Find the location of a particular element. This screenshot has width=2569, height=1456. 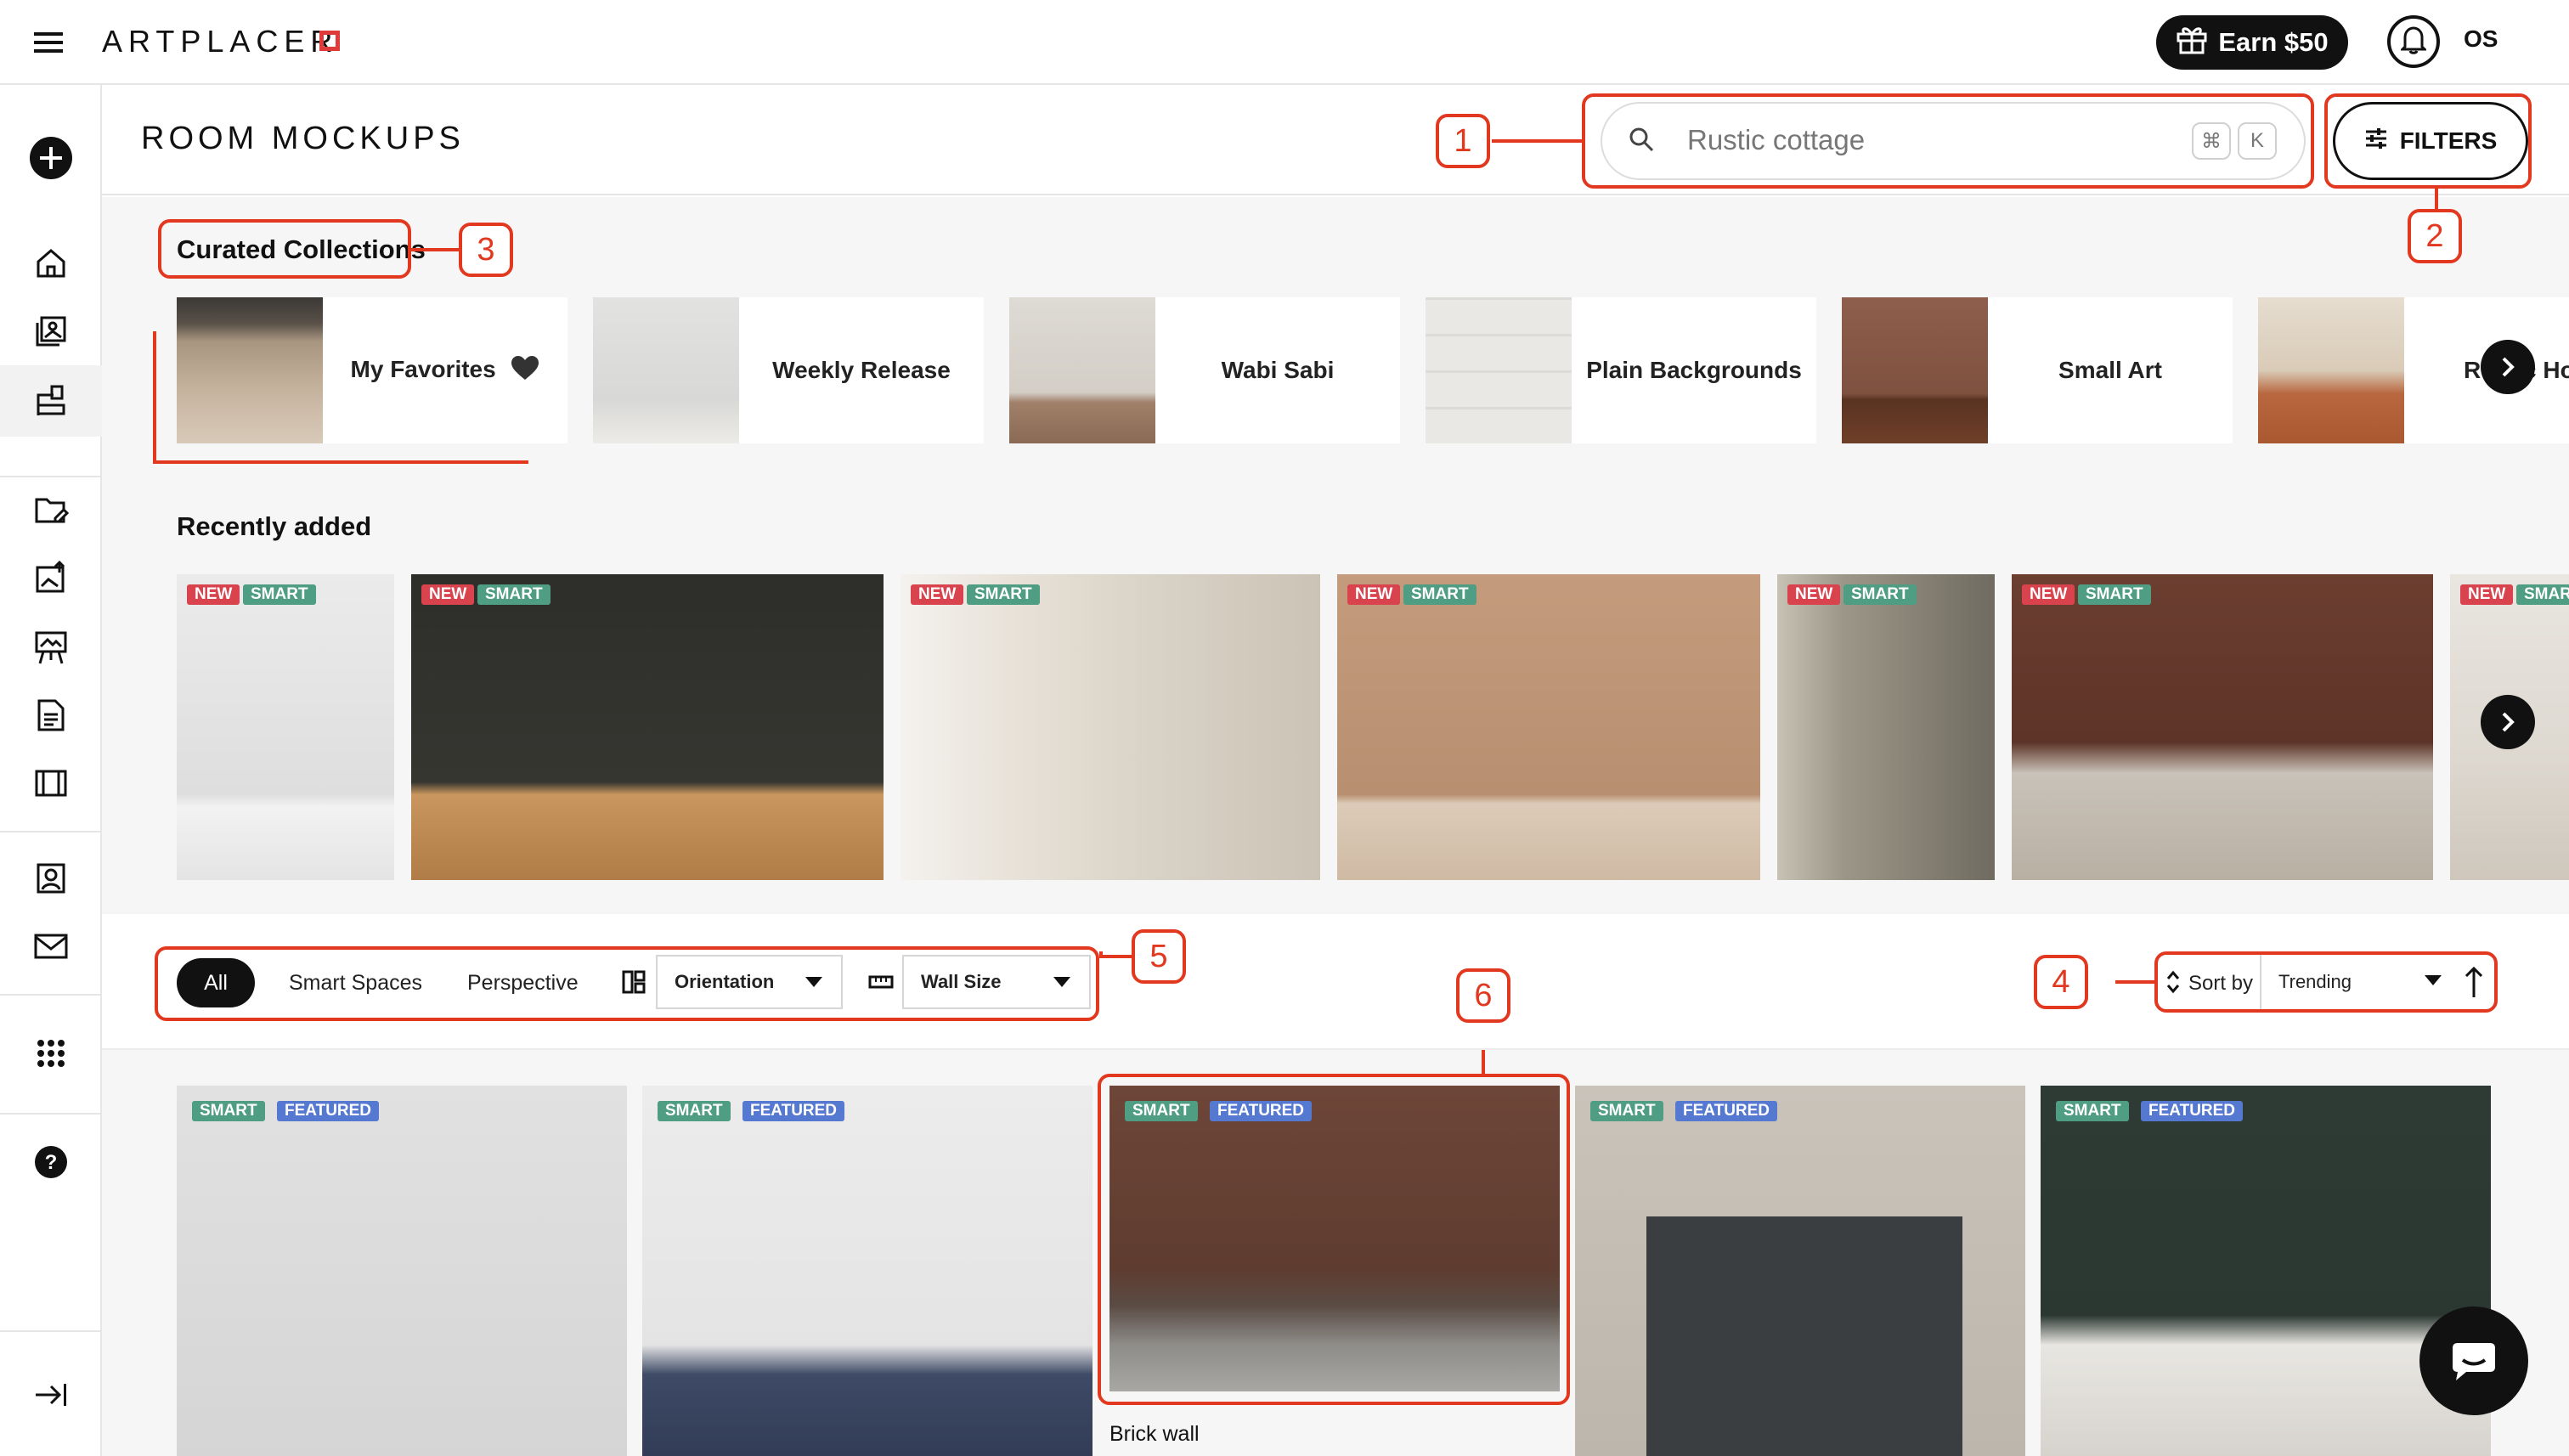

image-upload-icon is located at coordinates (51, 577).